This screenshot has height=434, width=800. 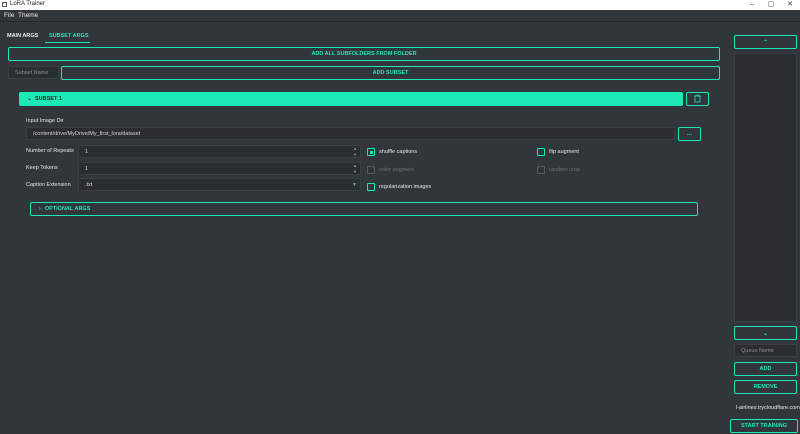 I want to click on maximize-button: ▢, so click(x=771, y=5).